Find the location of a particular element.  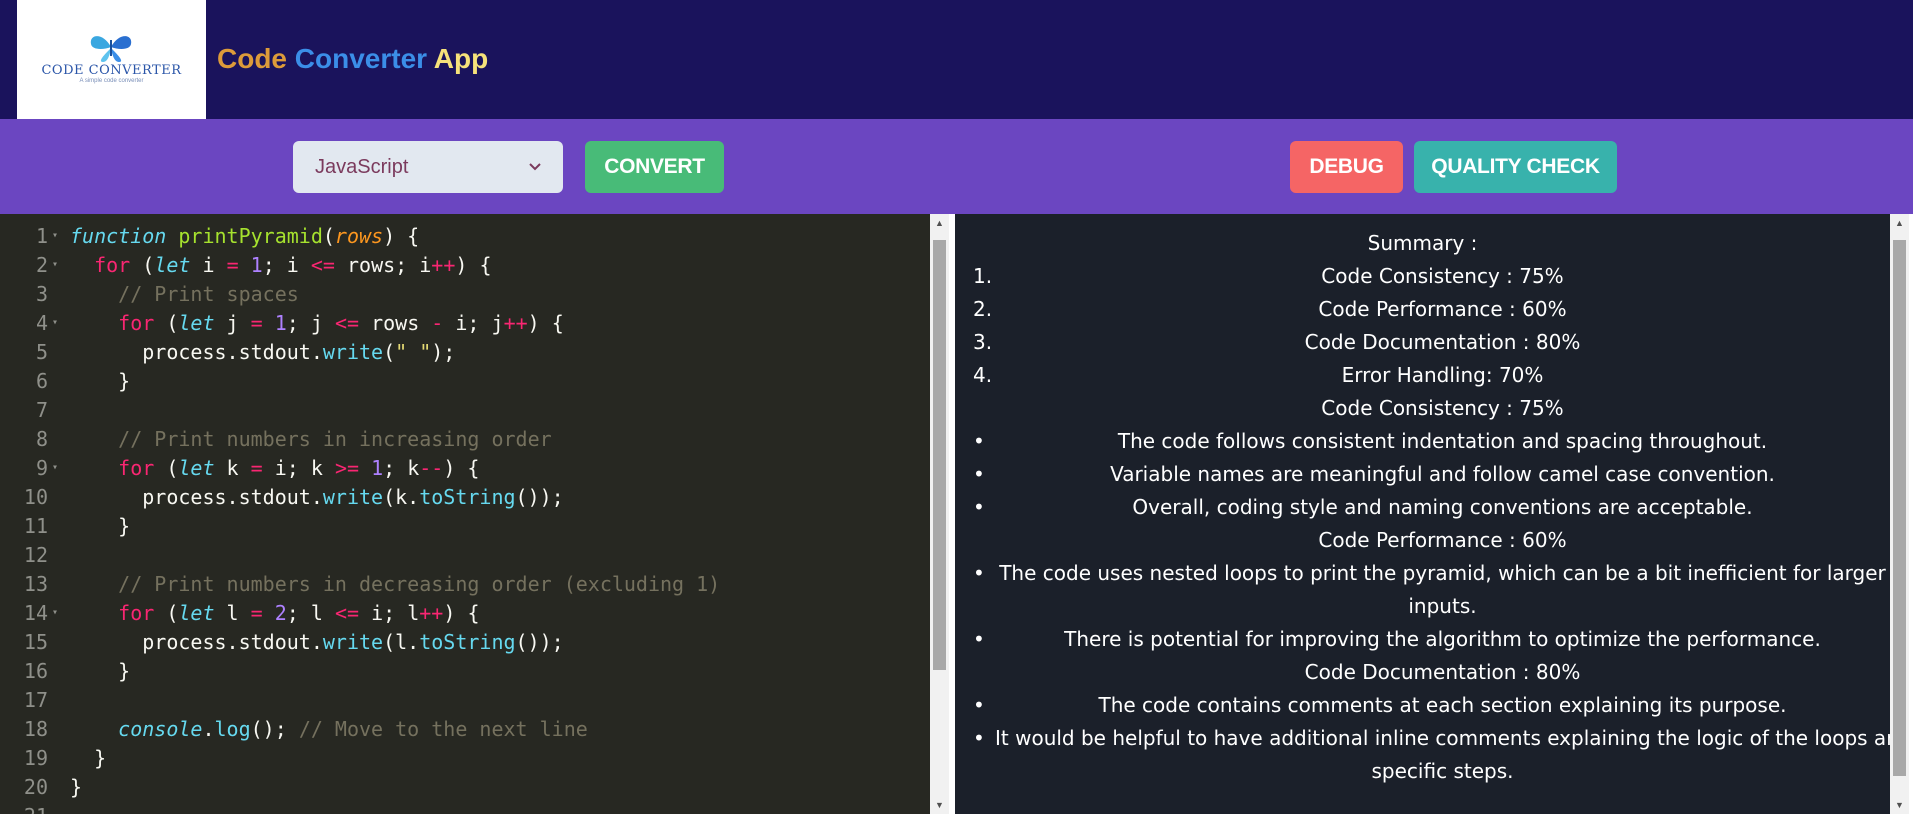

summary-heading: Summary : is located at coordinates (1422, 243).